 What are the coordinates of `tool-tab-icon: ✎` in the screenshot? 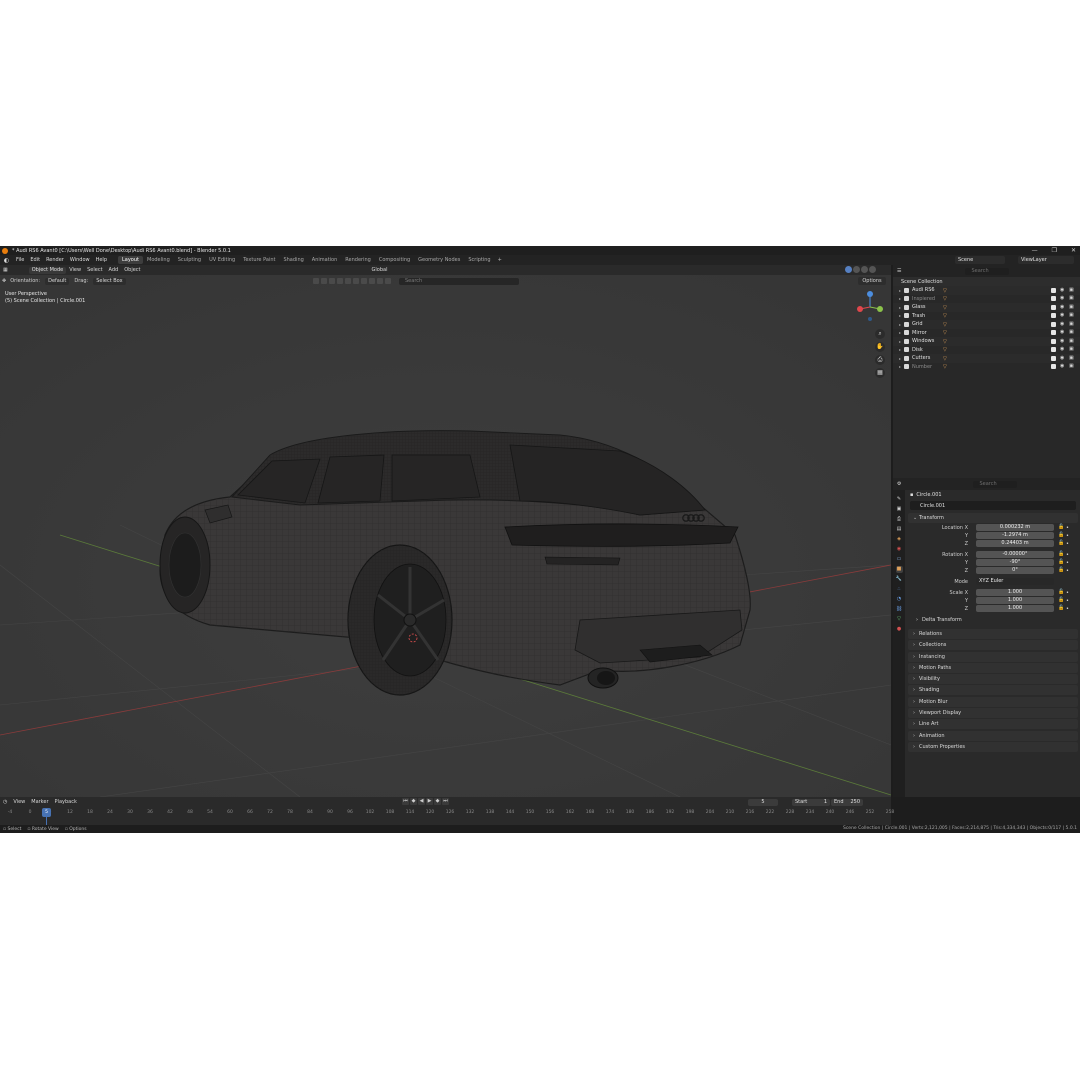 It's located at (899, 499).